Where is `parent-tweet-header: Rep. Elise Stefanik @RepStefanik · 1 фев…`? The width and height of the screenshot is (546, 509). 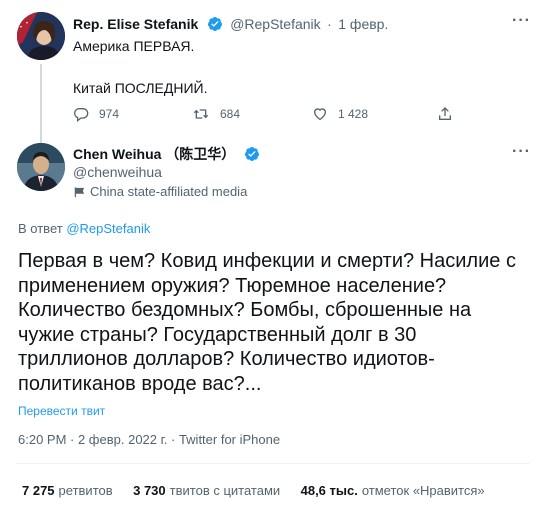 parent-tweet-header: Rep. Elise Stefanik @RepStefanik · 1 фев… is located at coordinates (230, 24).